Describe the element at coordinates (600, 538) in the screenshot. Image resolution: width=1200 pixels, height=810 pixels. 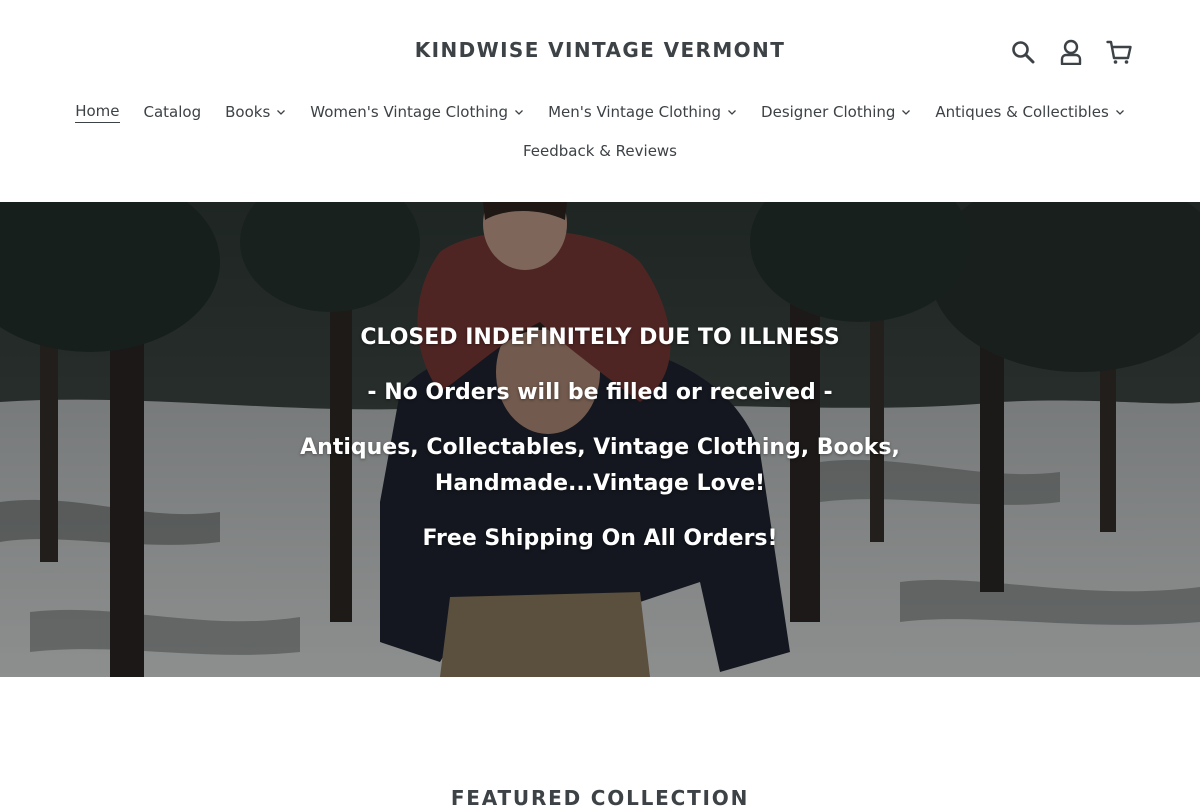
I see `hero-shipping-notice: Free Shipping On All Orders!` at that location.